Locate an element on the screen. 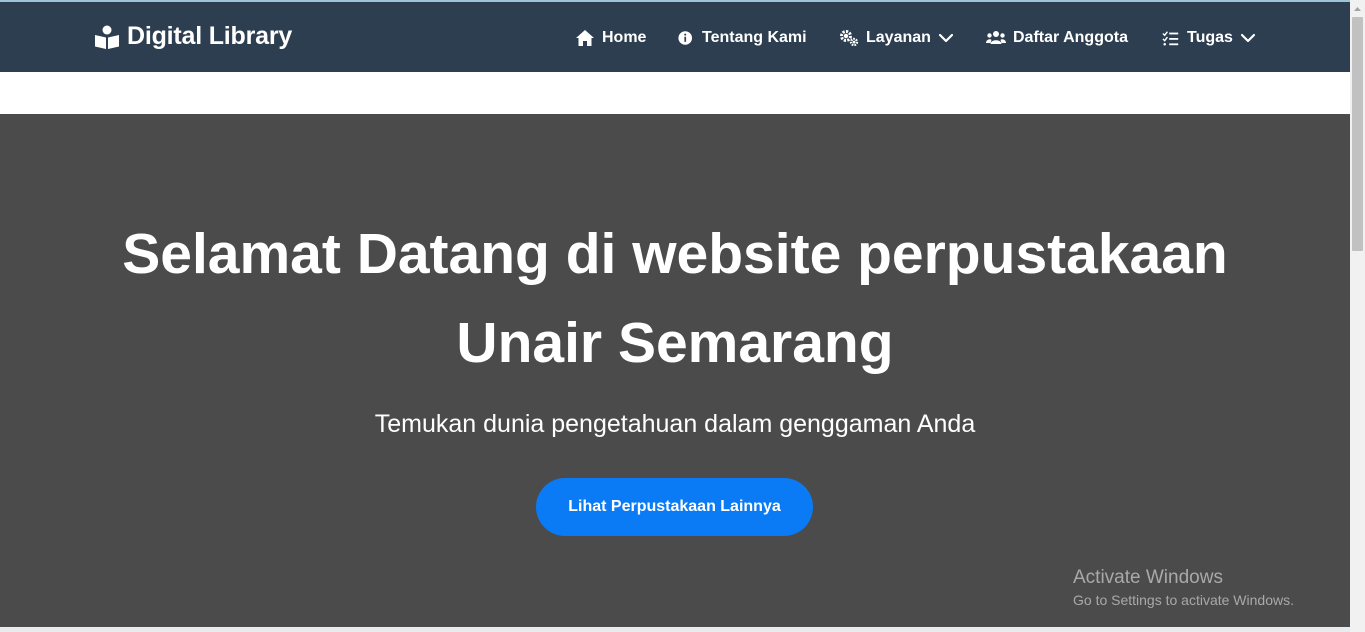 This screenshot has height=632, width=1365. home-icon is located at coordinates (585, 38).